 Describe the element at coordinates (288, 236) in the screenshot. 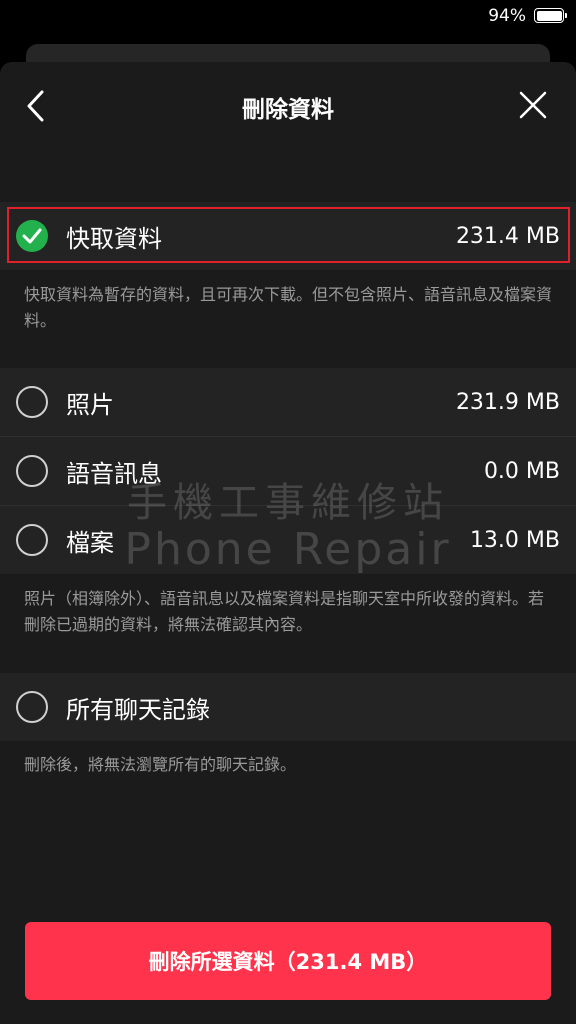

I see `row-cache: 快取資料 231.4 MB` at that location.